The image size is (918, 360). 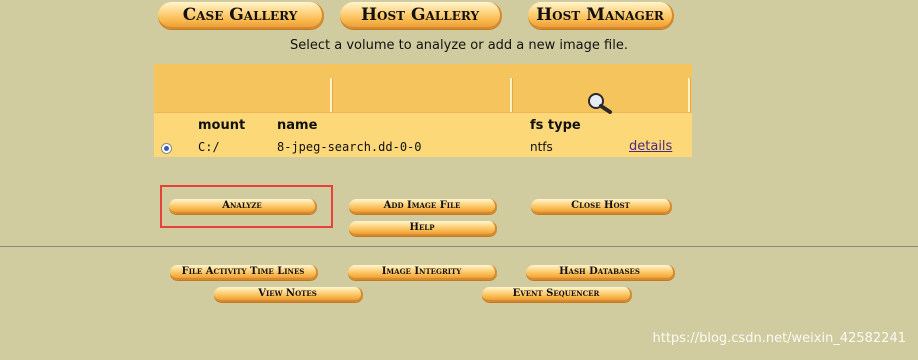 What do you see at coordinates (601, 206) in the screenshot?
I see `close-host-button: Close Host` at bounding box center [601, 206].